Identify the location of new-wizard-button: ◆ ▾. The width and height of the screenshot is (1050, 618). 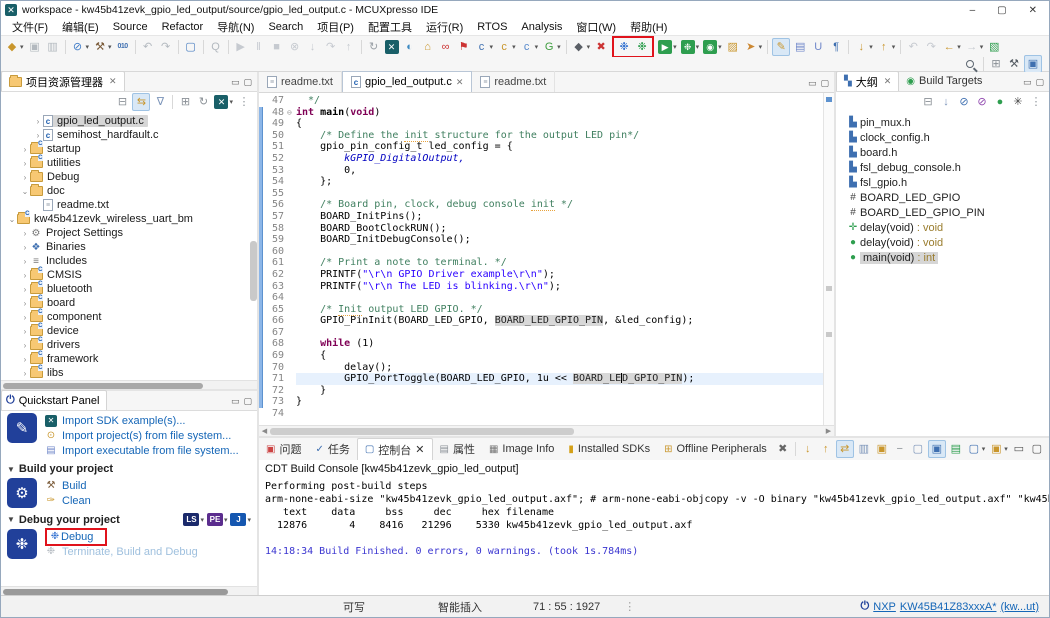
(14, 47).